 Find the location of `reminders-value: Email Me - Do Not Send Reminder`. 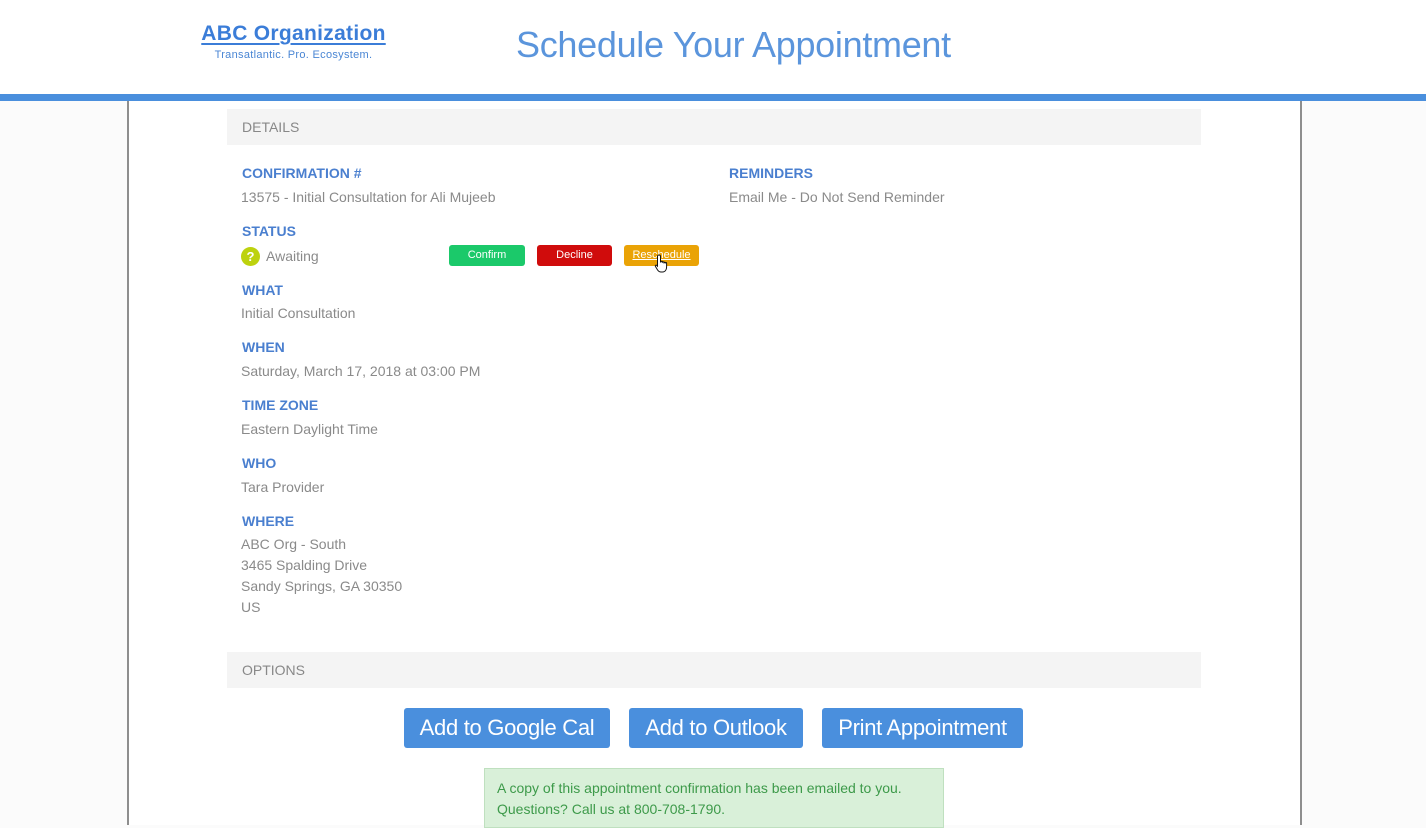

reminders-value: Email Me - Do Not Send Reminder is located at coordinates (837, 197).